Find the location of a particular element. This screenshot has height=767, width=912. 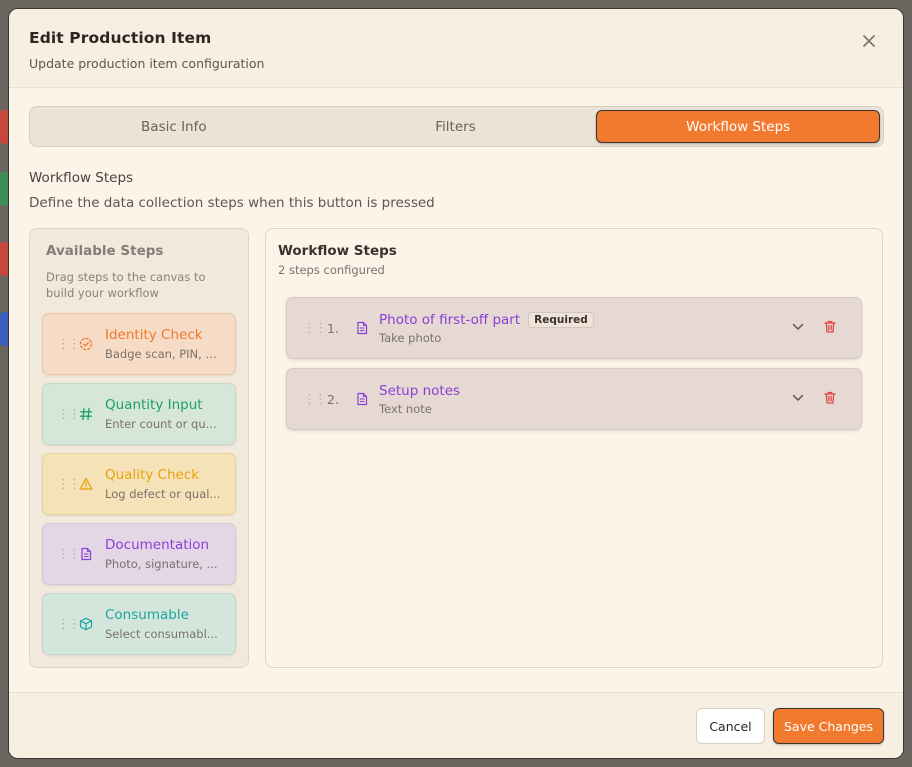

required-badge: Required is located at coordinates (561, 319).